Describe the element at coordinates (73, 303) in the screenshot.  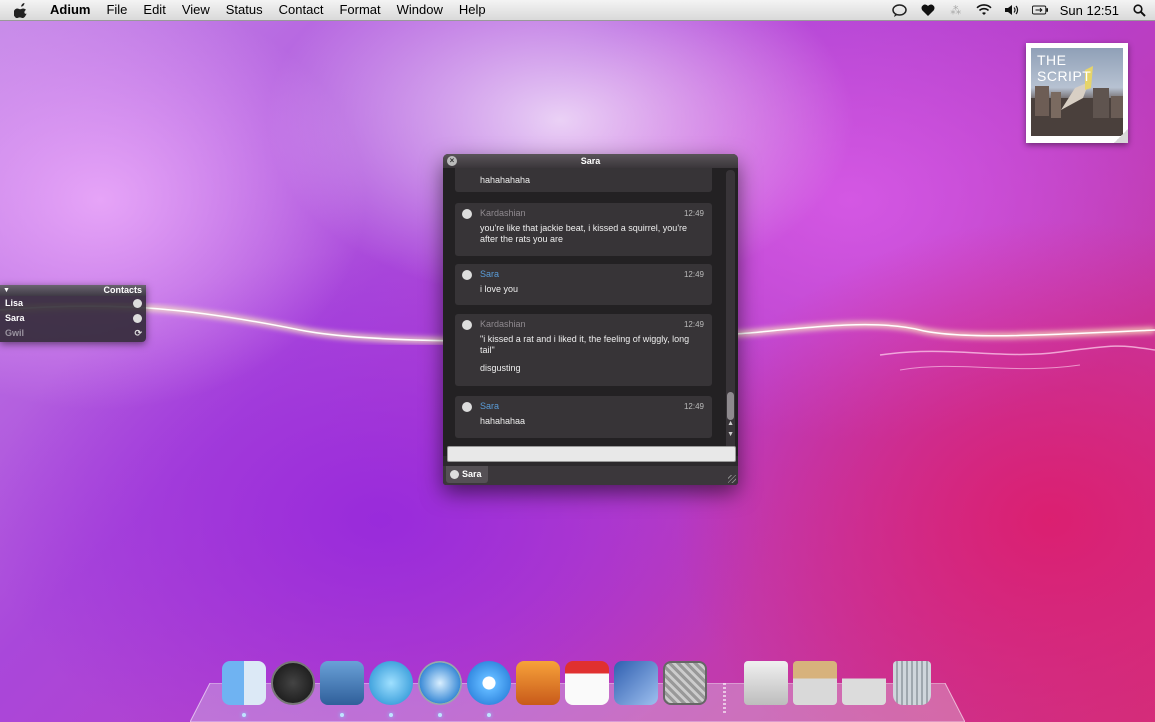
I see `contact-item-lisa: Lisa` at that location.